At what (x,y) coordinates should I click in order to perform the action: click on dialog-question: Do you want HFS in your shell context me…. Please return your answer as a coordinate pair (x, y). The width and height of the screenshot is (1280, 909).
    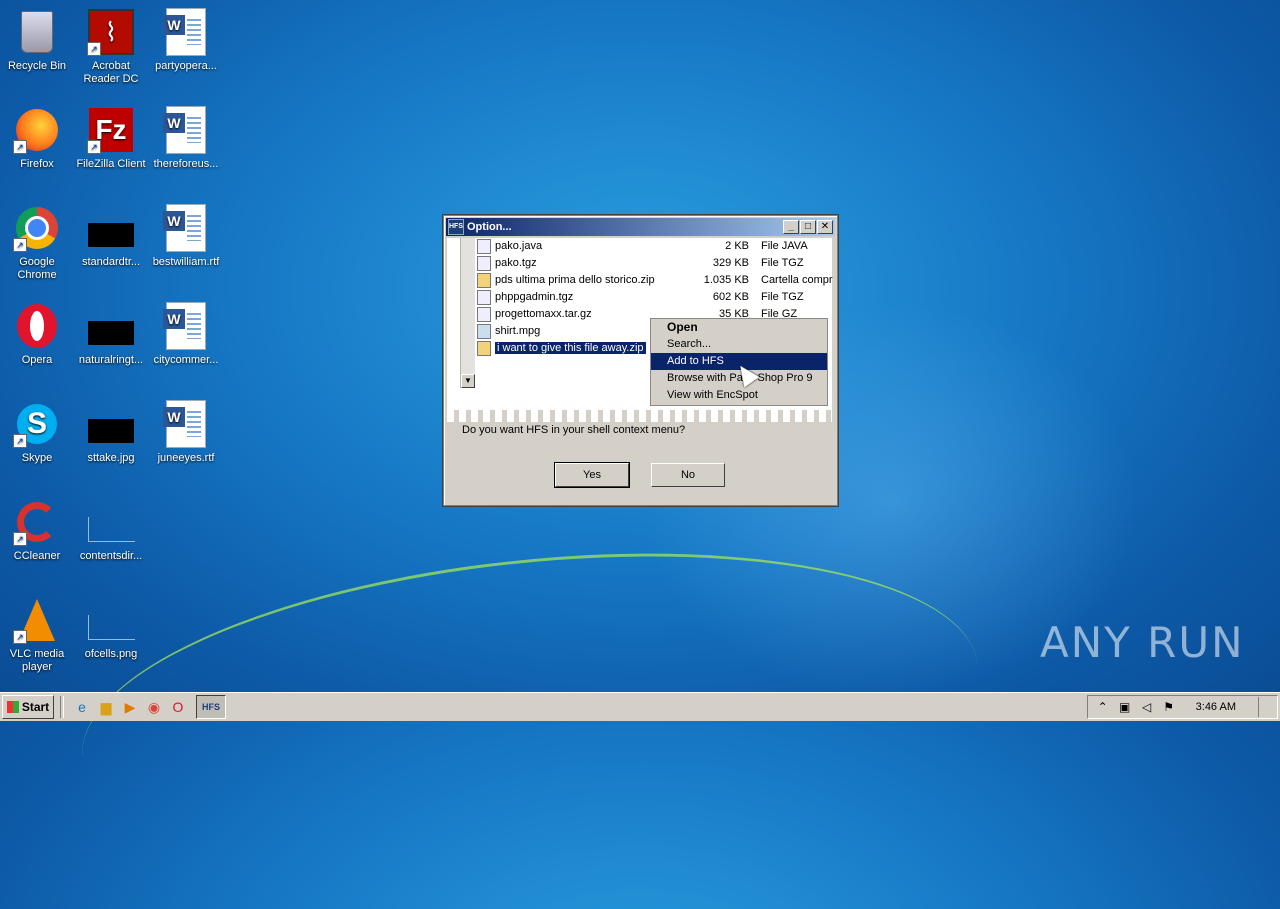
    Looking at the image, I should click on (574, 430).